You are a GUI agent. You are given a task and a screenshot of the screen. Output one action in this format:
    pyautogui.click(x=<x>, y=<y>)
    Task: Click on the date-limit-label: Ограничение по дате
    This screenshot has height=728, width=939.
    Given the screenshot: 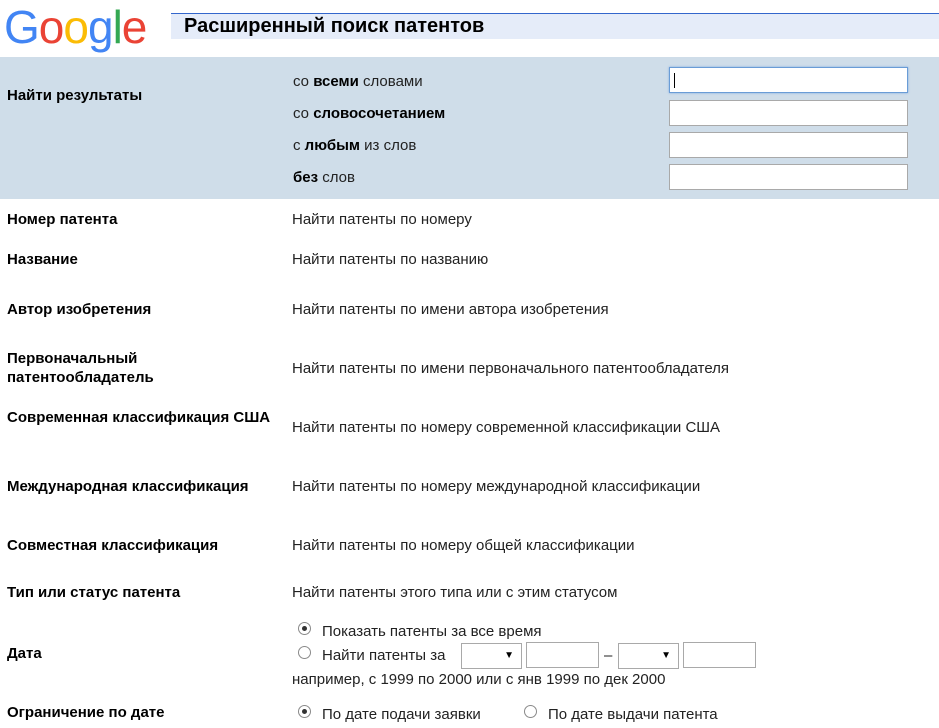 What is the action you would take?
    pyautogui.click(x=86, y=712)
    